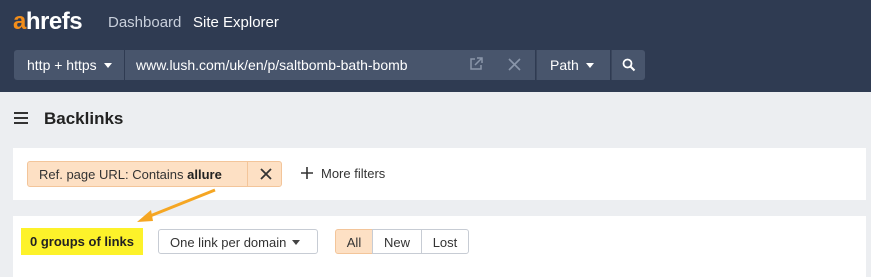  What do you see at coordinates (176, 205) in the screenshot?
I see `annotation-arrow` at bounding box center [176, 205].